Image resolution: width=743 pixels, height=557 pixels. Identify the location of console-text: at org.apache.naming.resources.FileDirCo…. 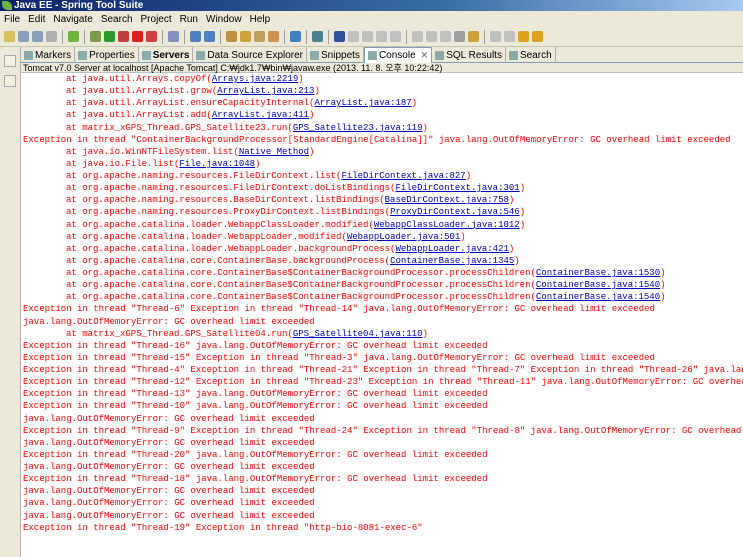
(231, 188).